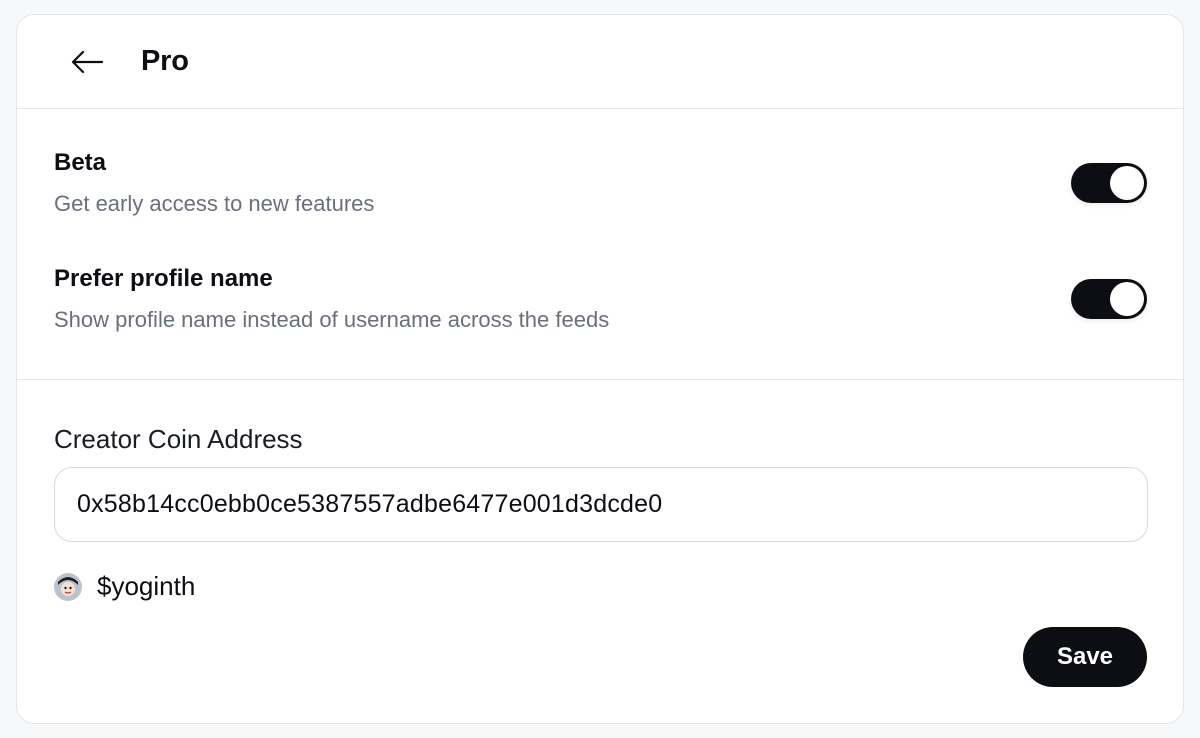 Image resolution: width=1200 pixels, height=738 pixels. I want to click on arrow-left-icon, so click(87, 61).